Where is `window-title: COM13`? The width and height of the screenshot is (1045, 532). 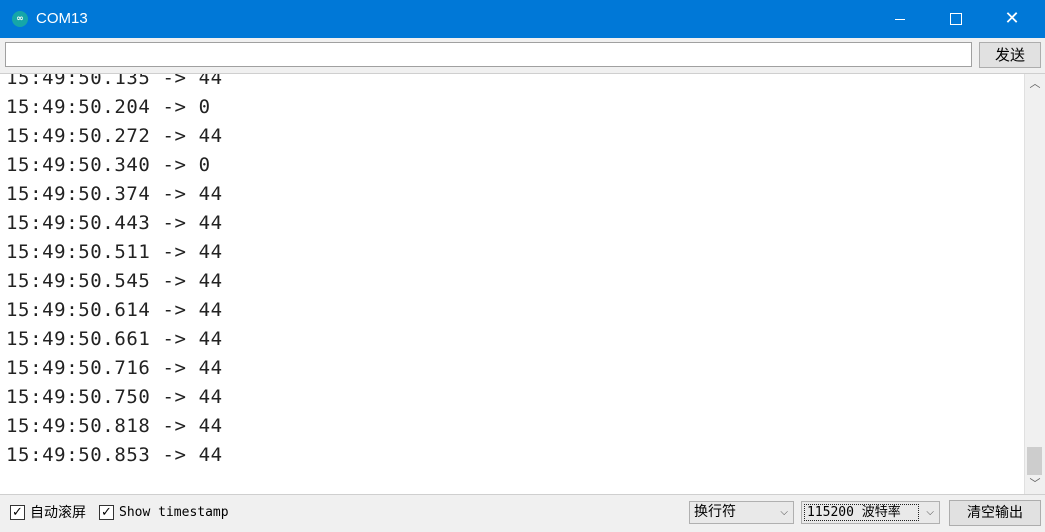
window-title: COM13 is located at coordinates (62, 18).